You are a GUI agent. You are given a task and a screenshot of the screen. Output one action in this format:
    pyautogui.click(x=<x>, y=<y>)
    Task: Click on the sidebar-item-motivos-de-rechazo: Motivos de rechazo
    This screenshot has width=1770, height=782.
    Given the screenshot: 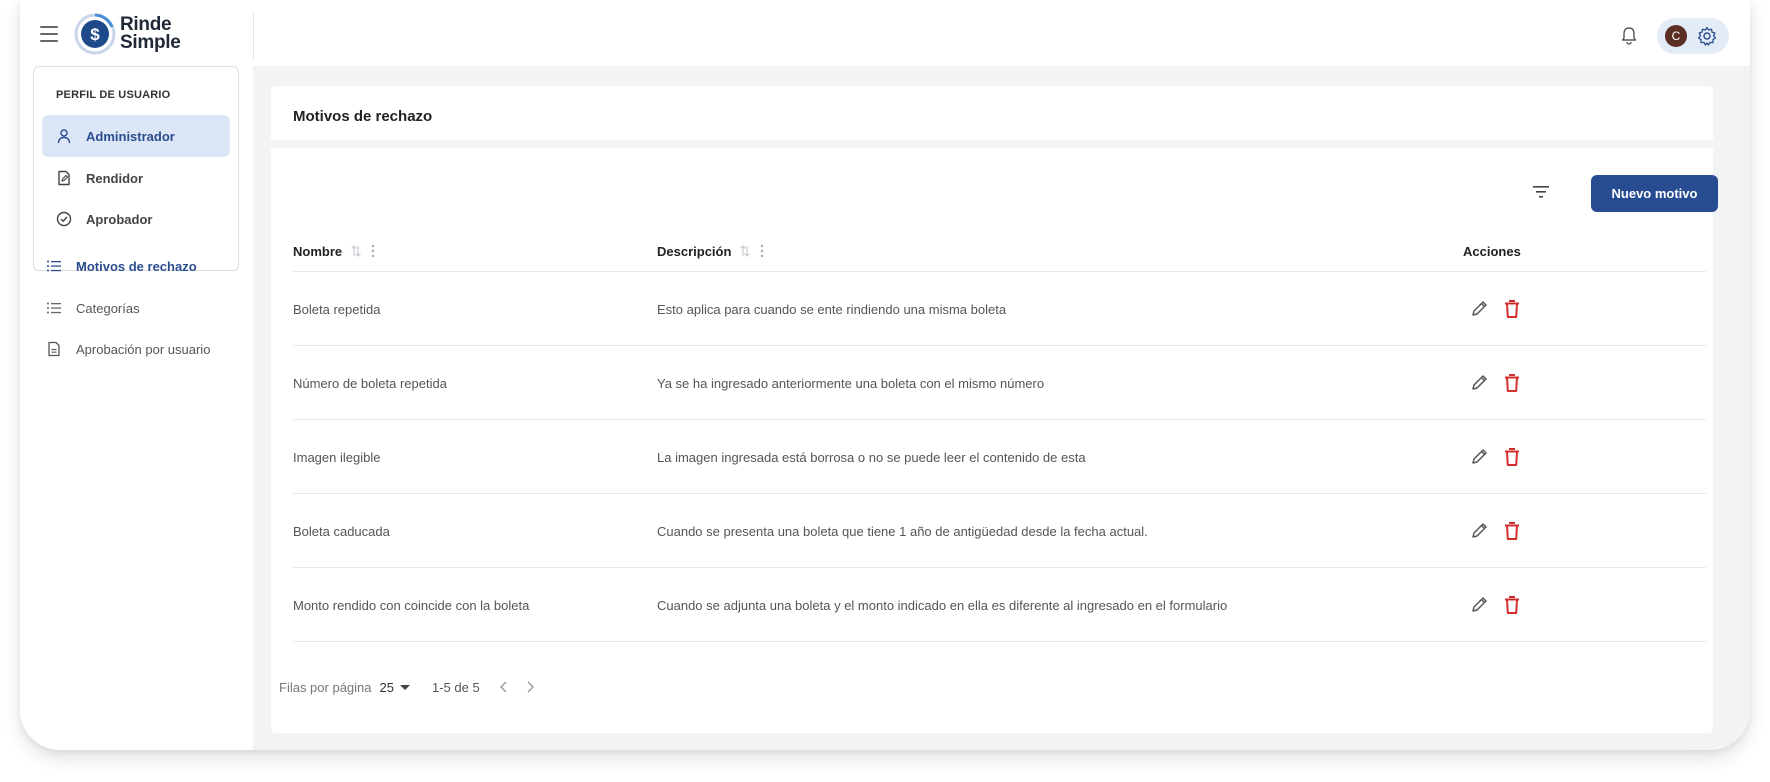 What is the action you would take?
    pyautogui.click(x=121, y=266)
    